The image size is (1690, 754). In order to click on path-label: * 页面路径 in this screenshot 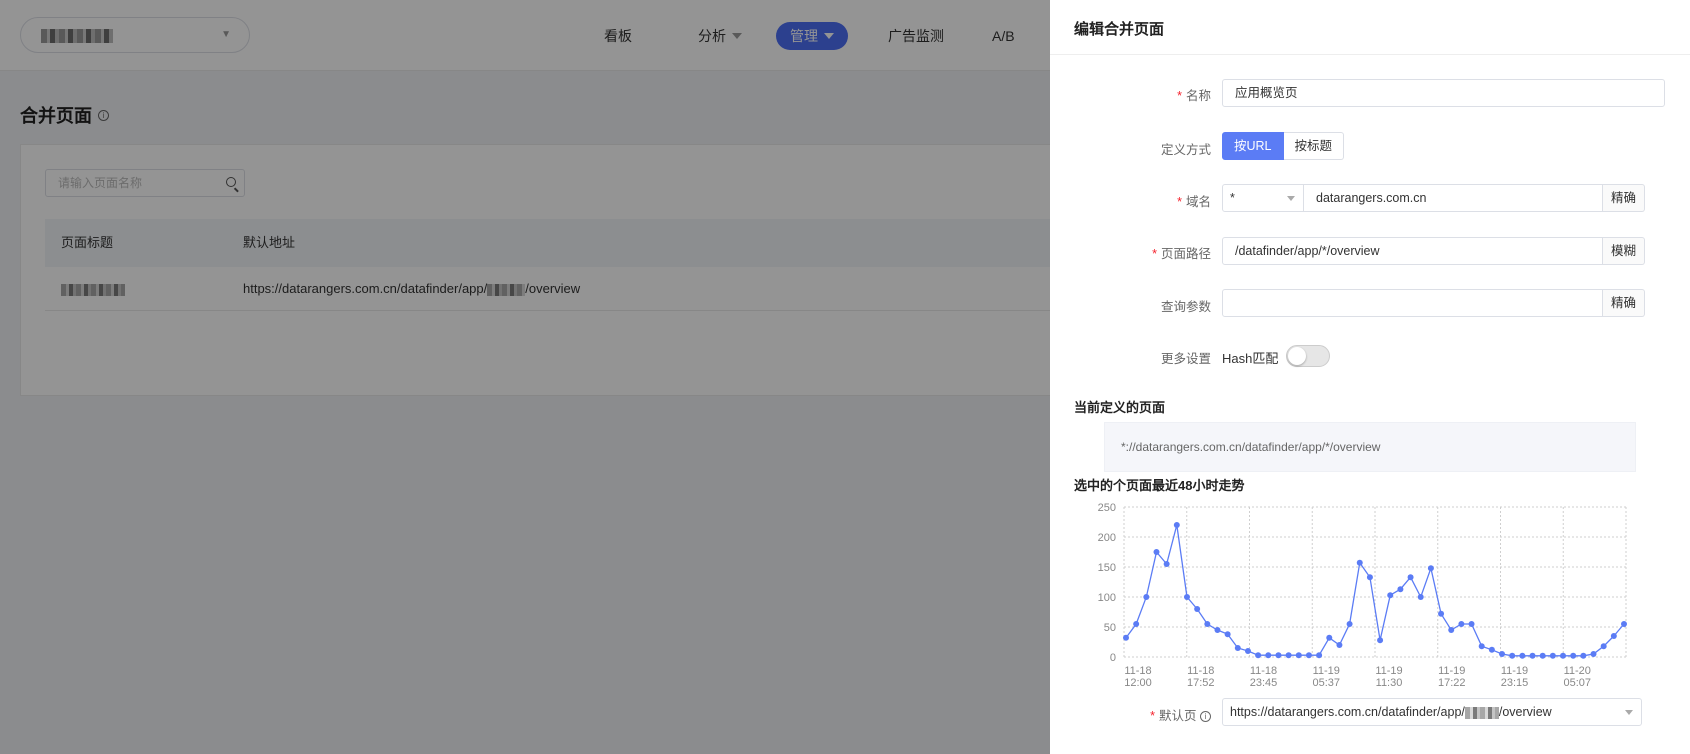, I will do `click(1181, 254)`.